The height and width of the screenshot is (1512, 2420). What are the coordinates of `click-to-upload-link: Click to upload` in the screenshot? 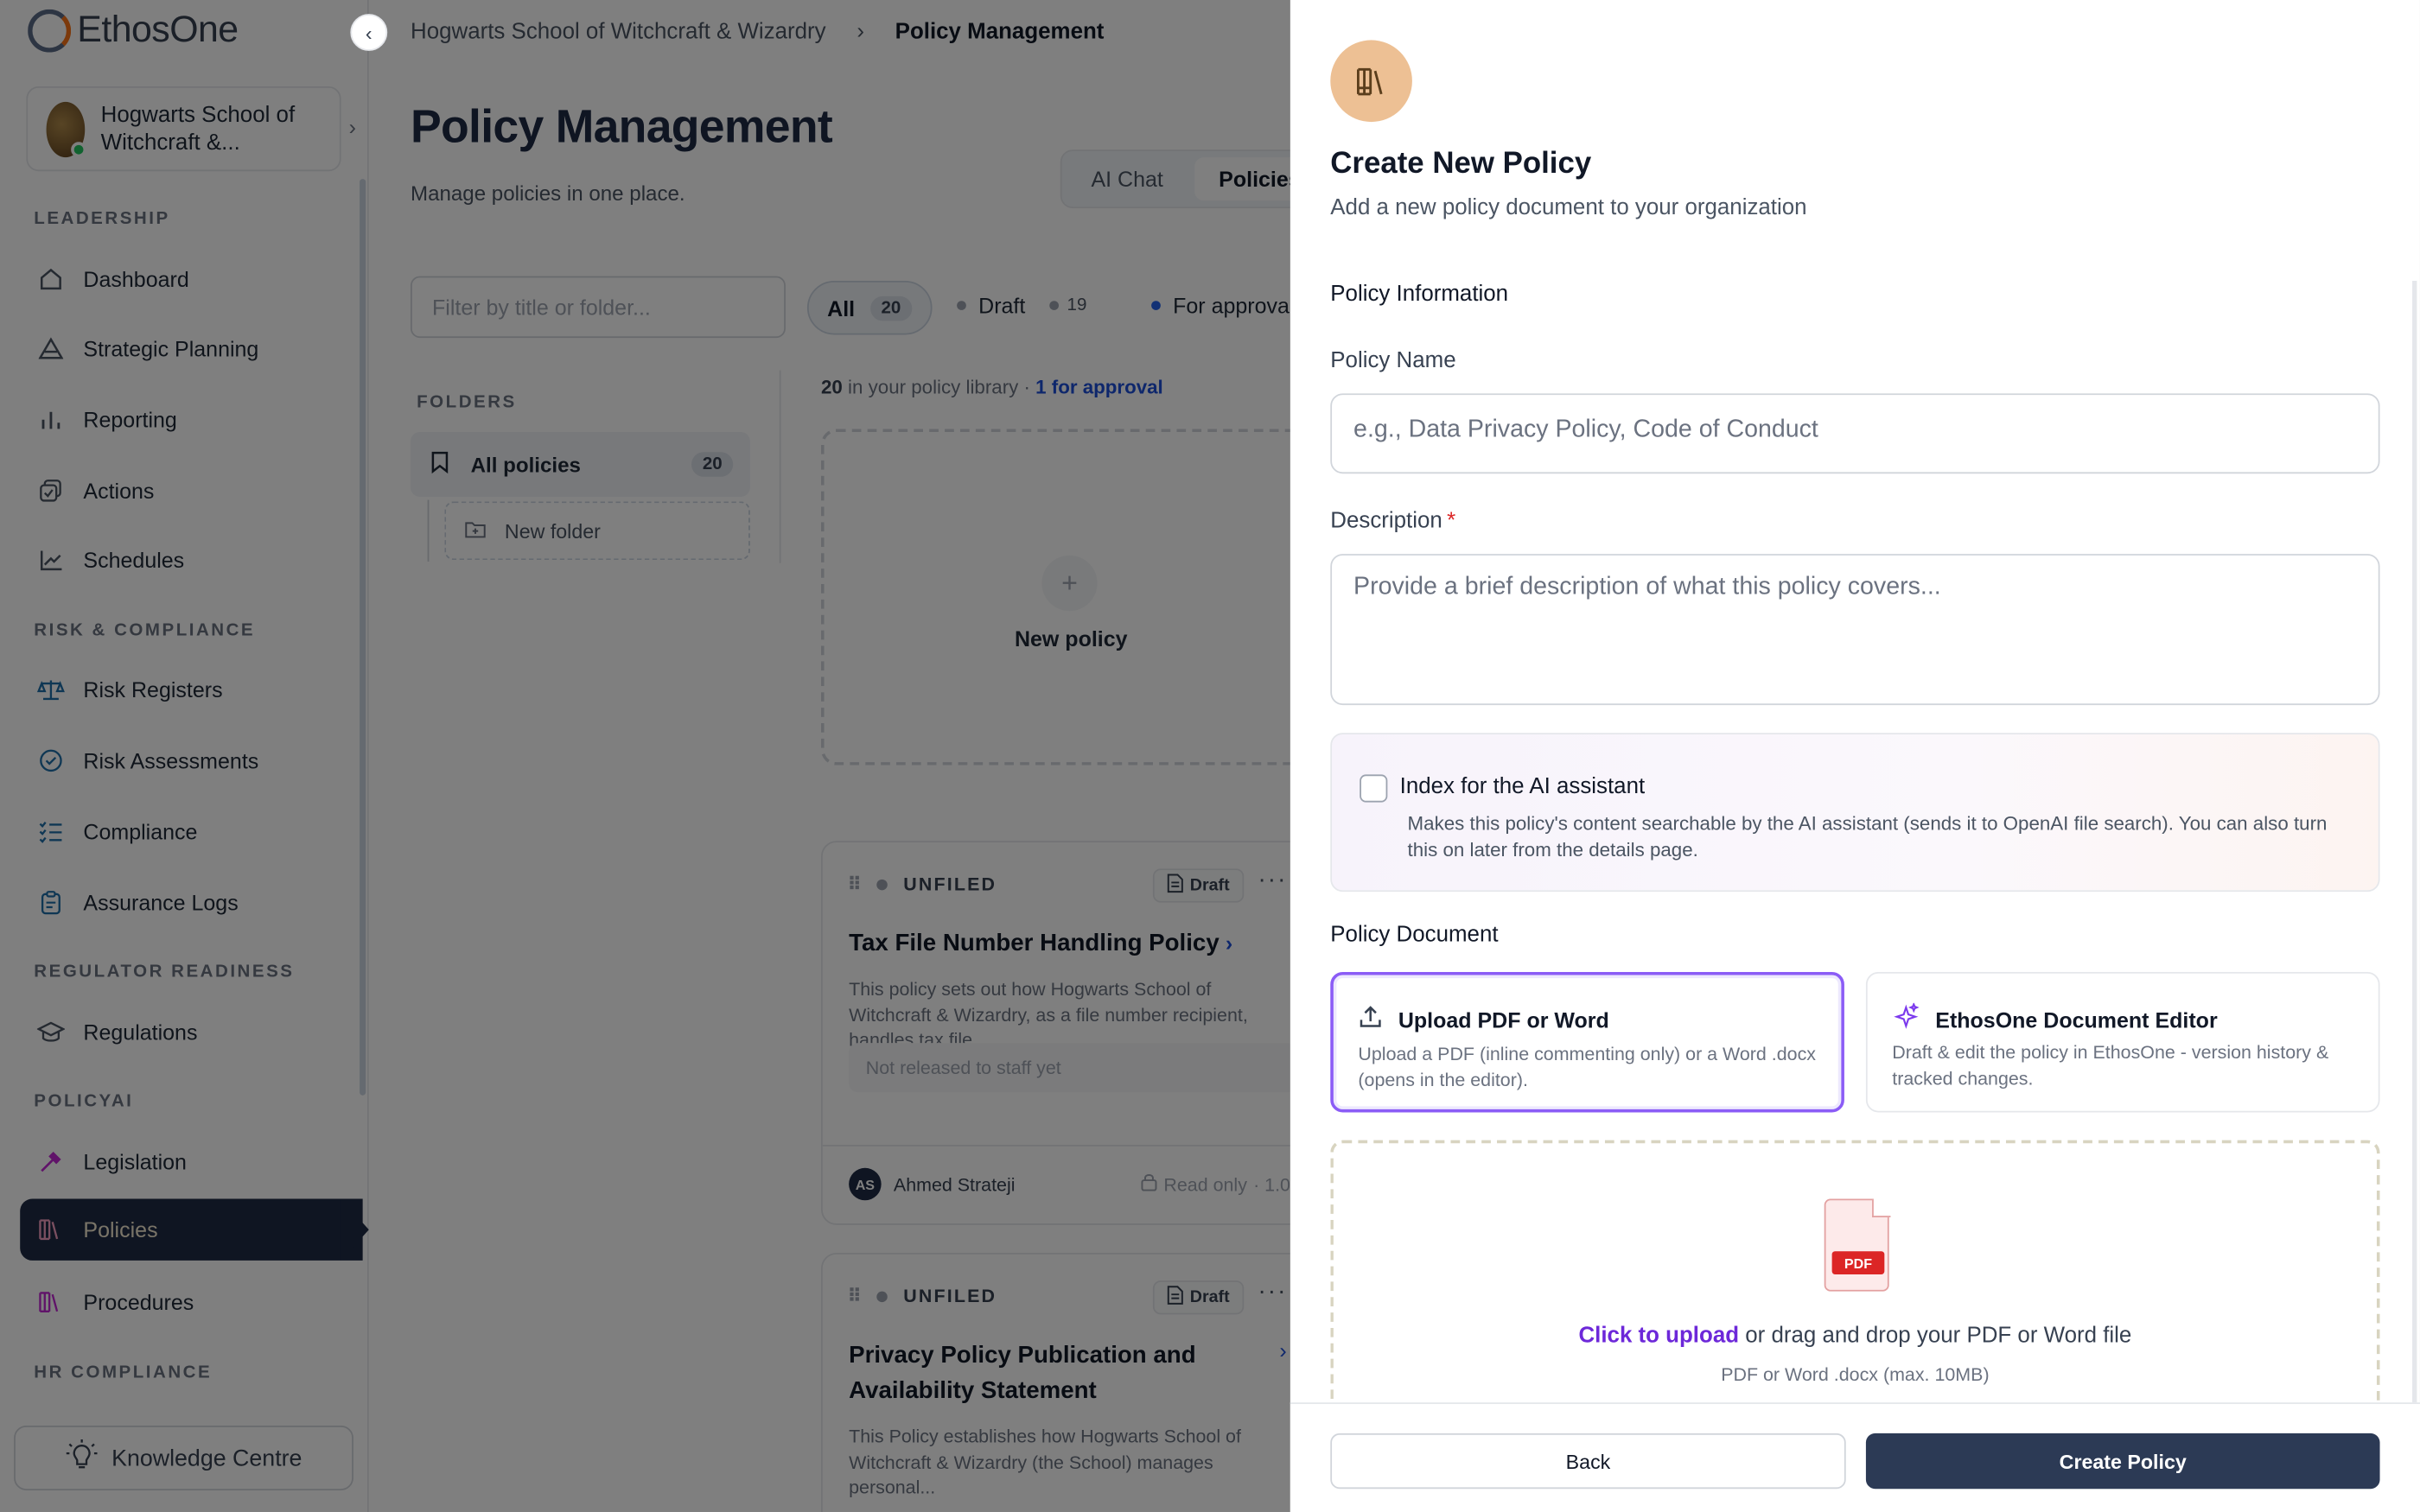 It's located at (1658, 1336).